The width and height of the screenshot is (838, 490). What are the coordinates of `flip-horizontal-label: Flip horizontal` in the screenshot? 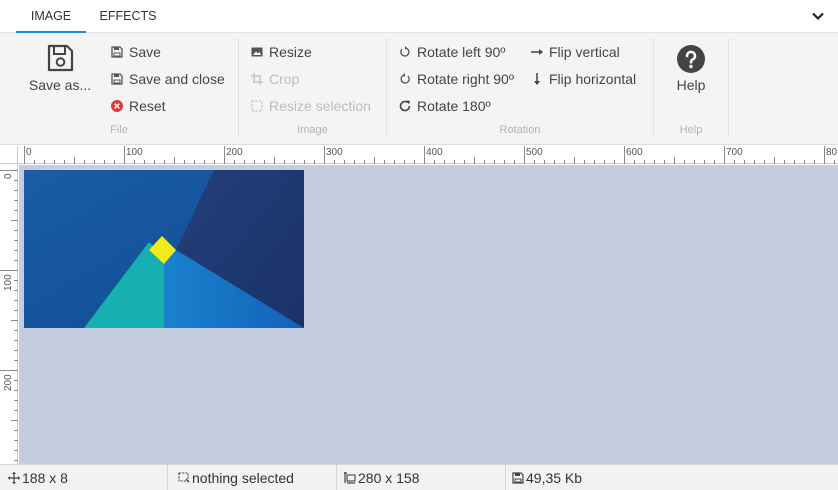 It's located at (593, 79).